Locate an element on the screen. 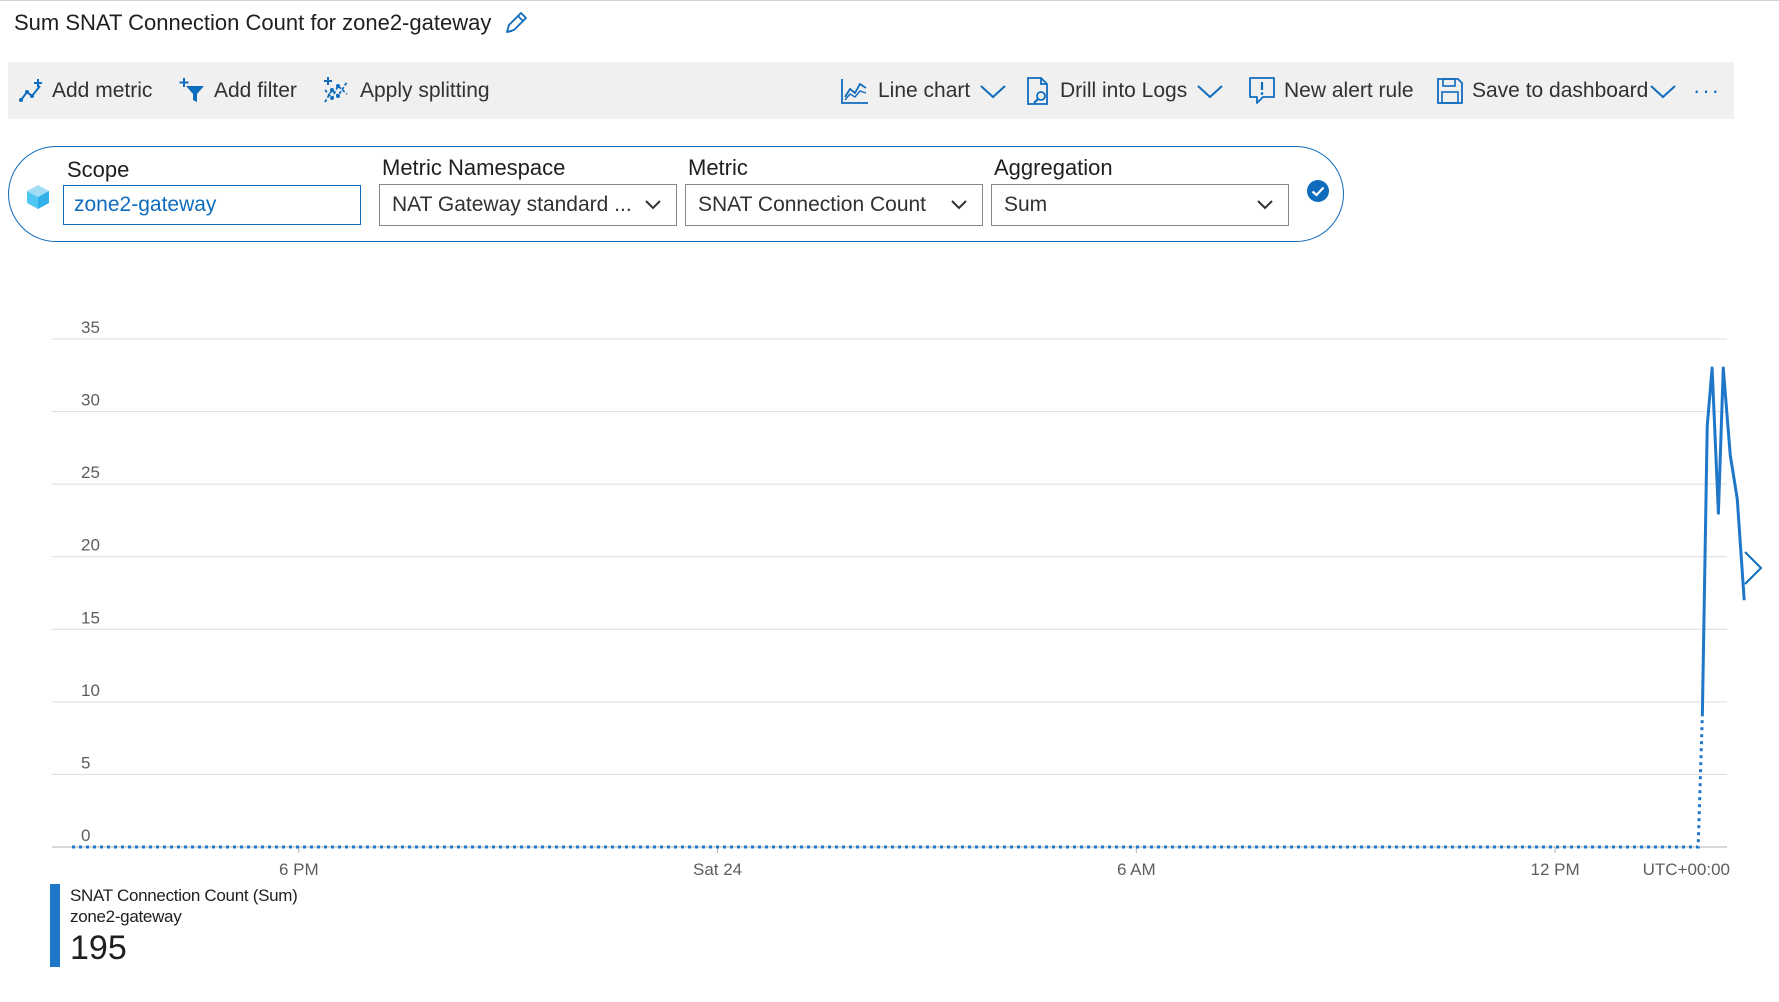  x-tick-label: 6 AM is located at coordinates (1136, 869).